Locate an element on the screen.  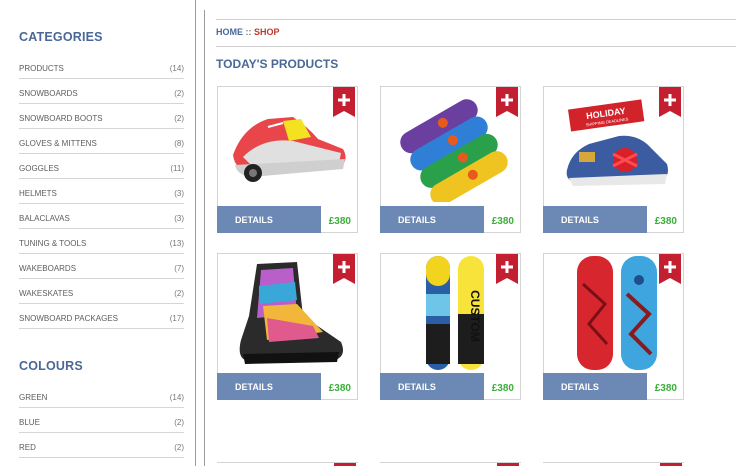
category-label: SNOWBOARD PACKAGES is located at coordinates (68, 318).